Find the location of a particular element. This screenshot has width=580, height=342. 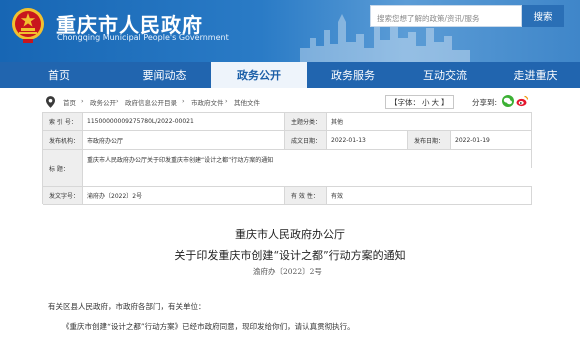

meta-row-title: 标 题： 重庆市人民政府办公厅关于印发重庆市创建“设计之都”行动方案的通知 is located at coordinates (287, 168).